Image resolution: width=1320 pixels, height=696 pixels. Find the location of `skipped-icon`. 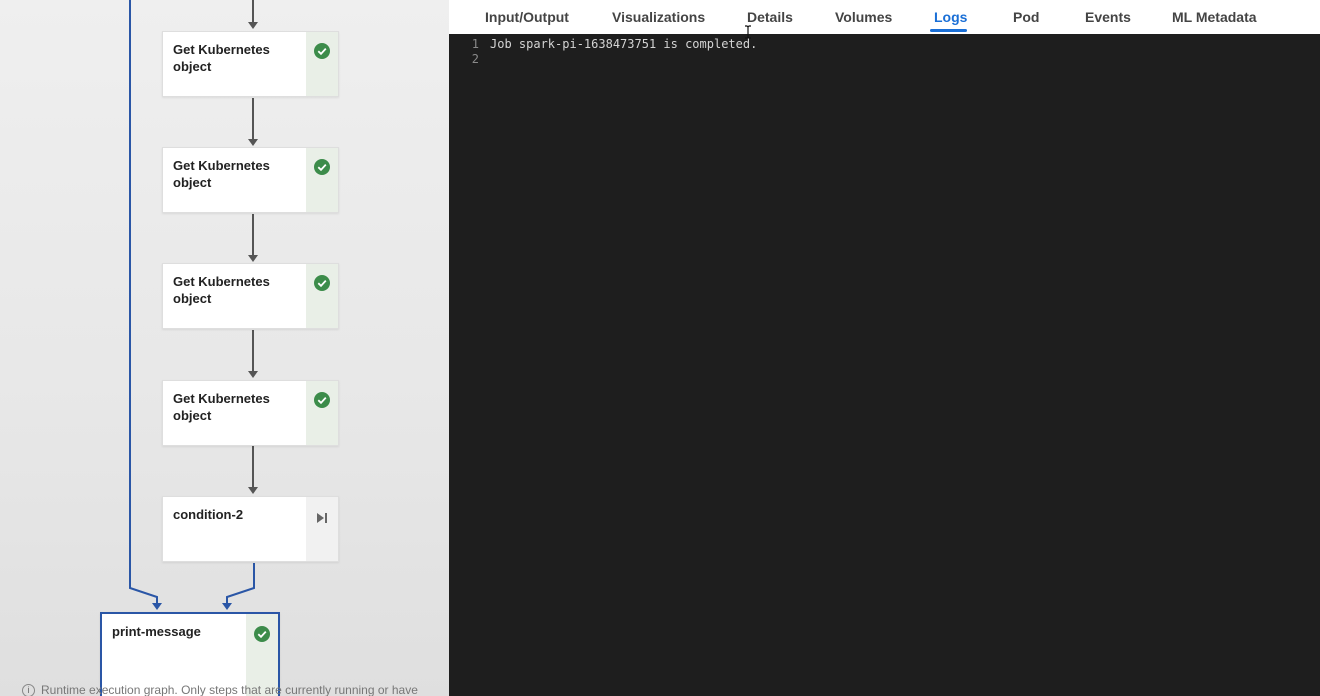

skipped-icon is located at coordinates (322, 518).